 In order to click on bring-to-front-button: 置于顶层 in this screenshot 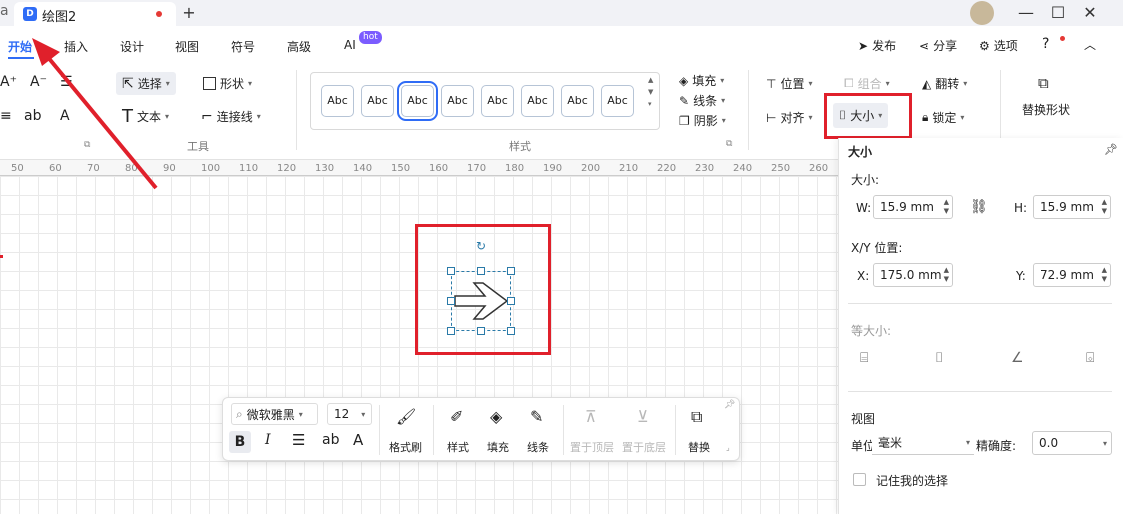, I will do `click(592, 447)`.